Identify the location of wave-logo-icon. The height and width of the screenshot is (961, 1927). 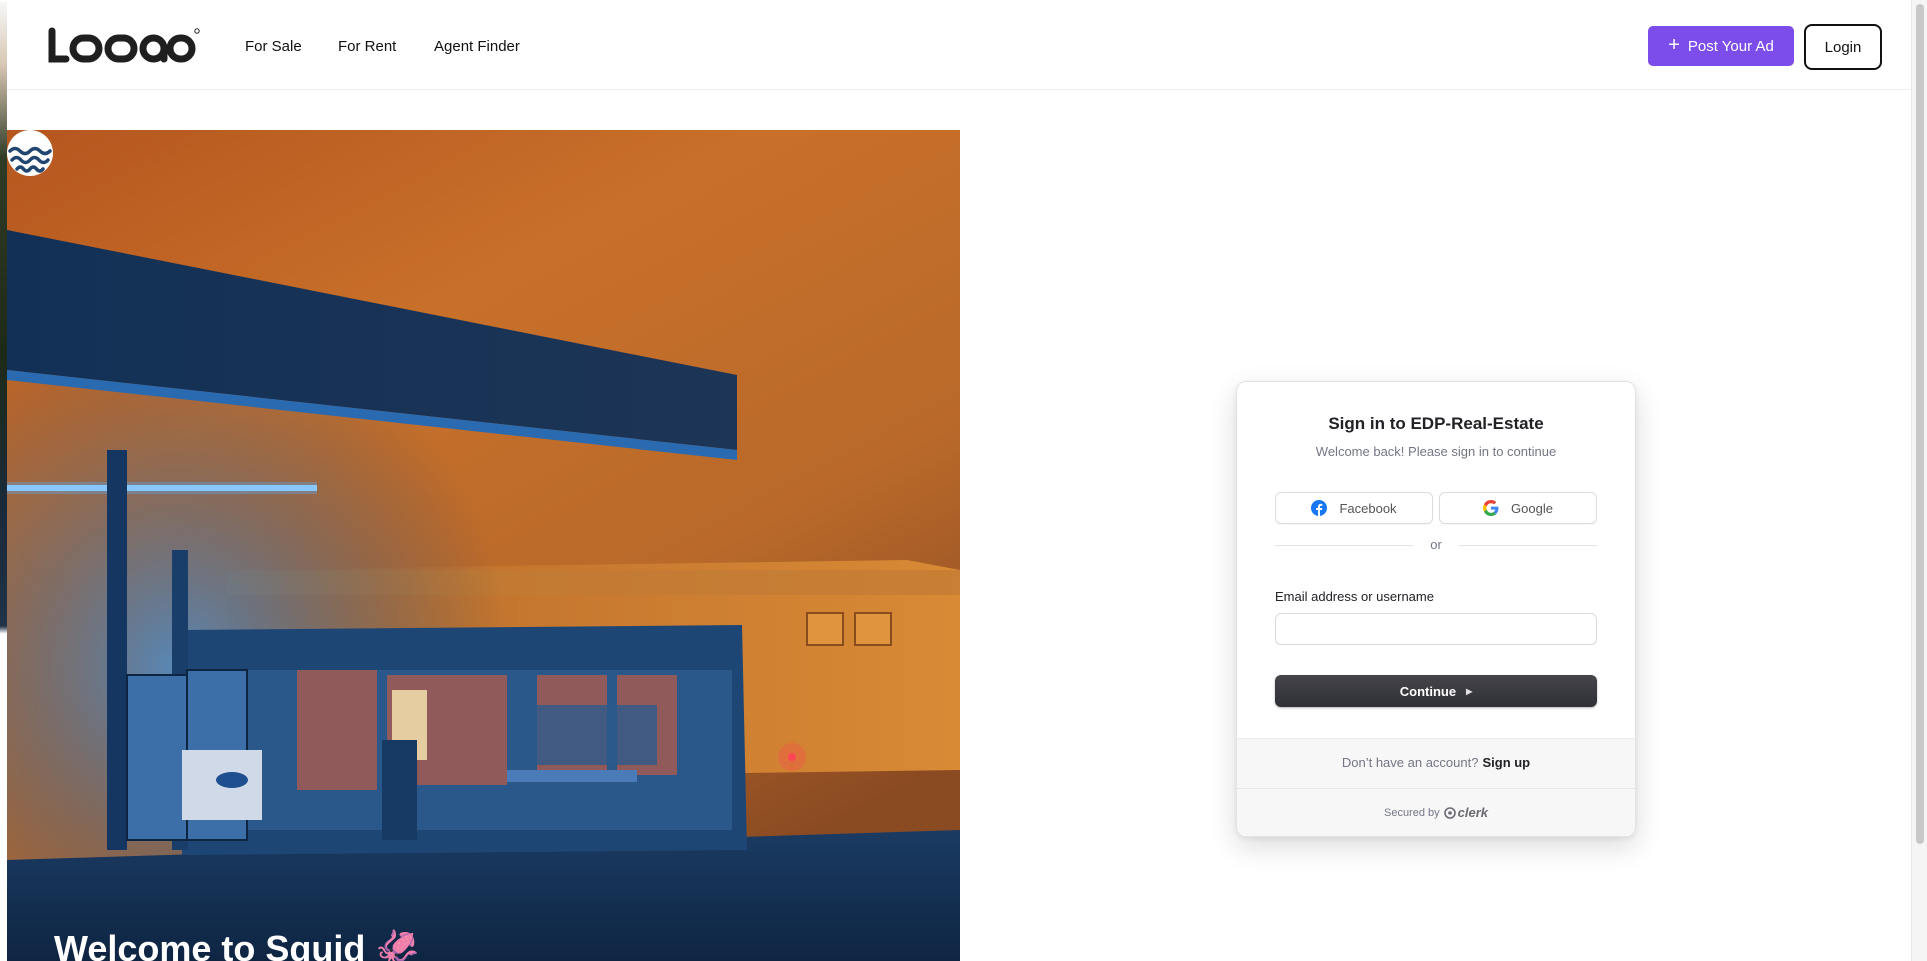
(30, 153).